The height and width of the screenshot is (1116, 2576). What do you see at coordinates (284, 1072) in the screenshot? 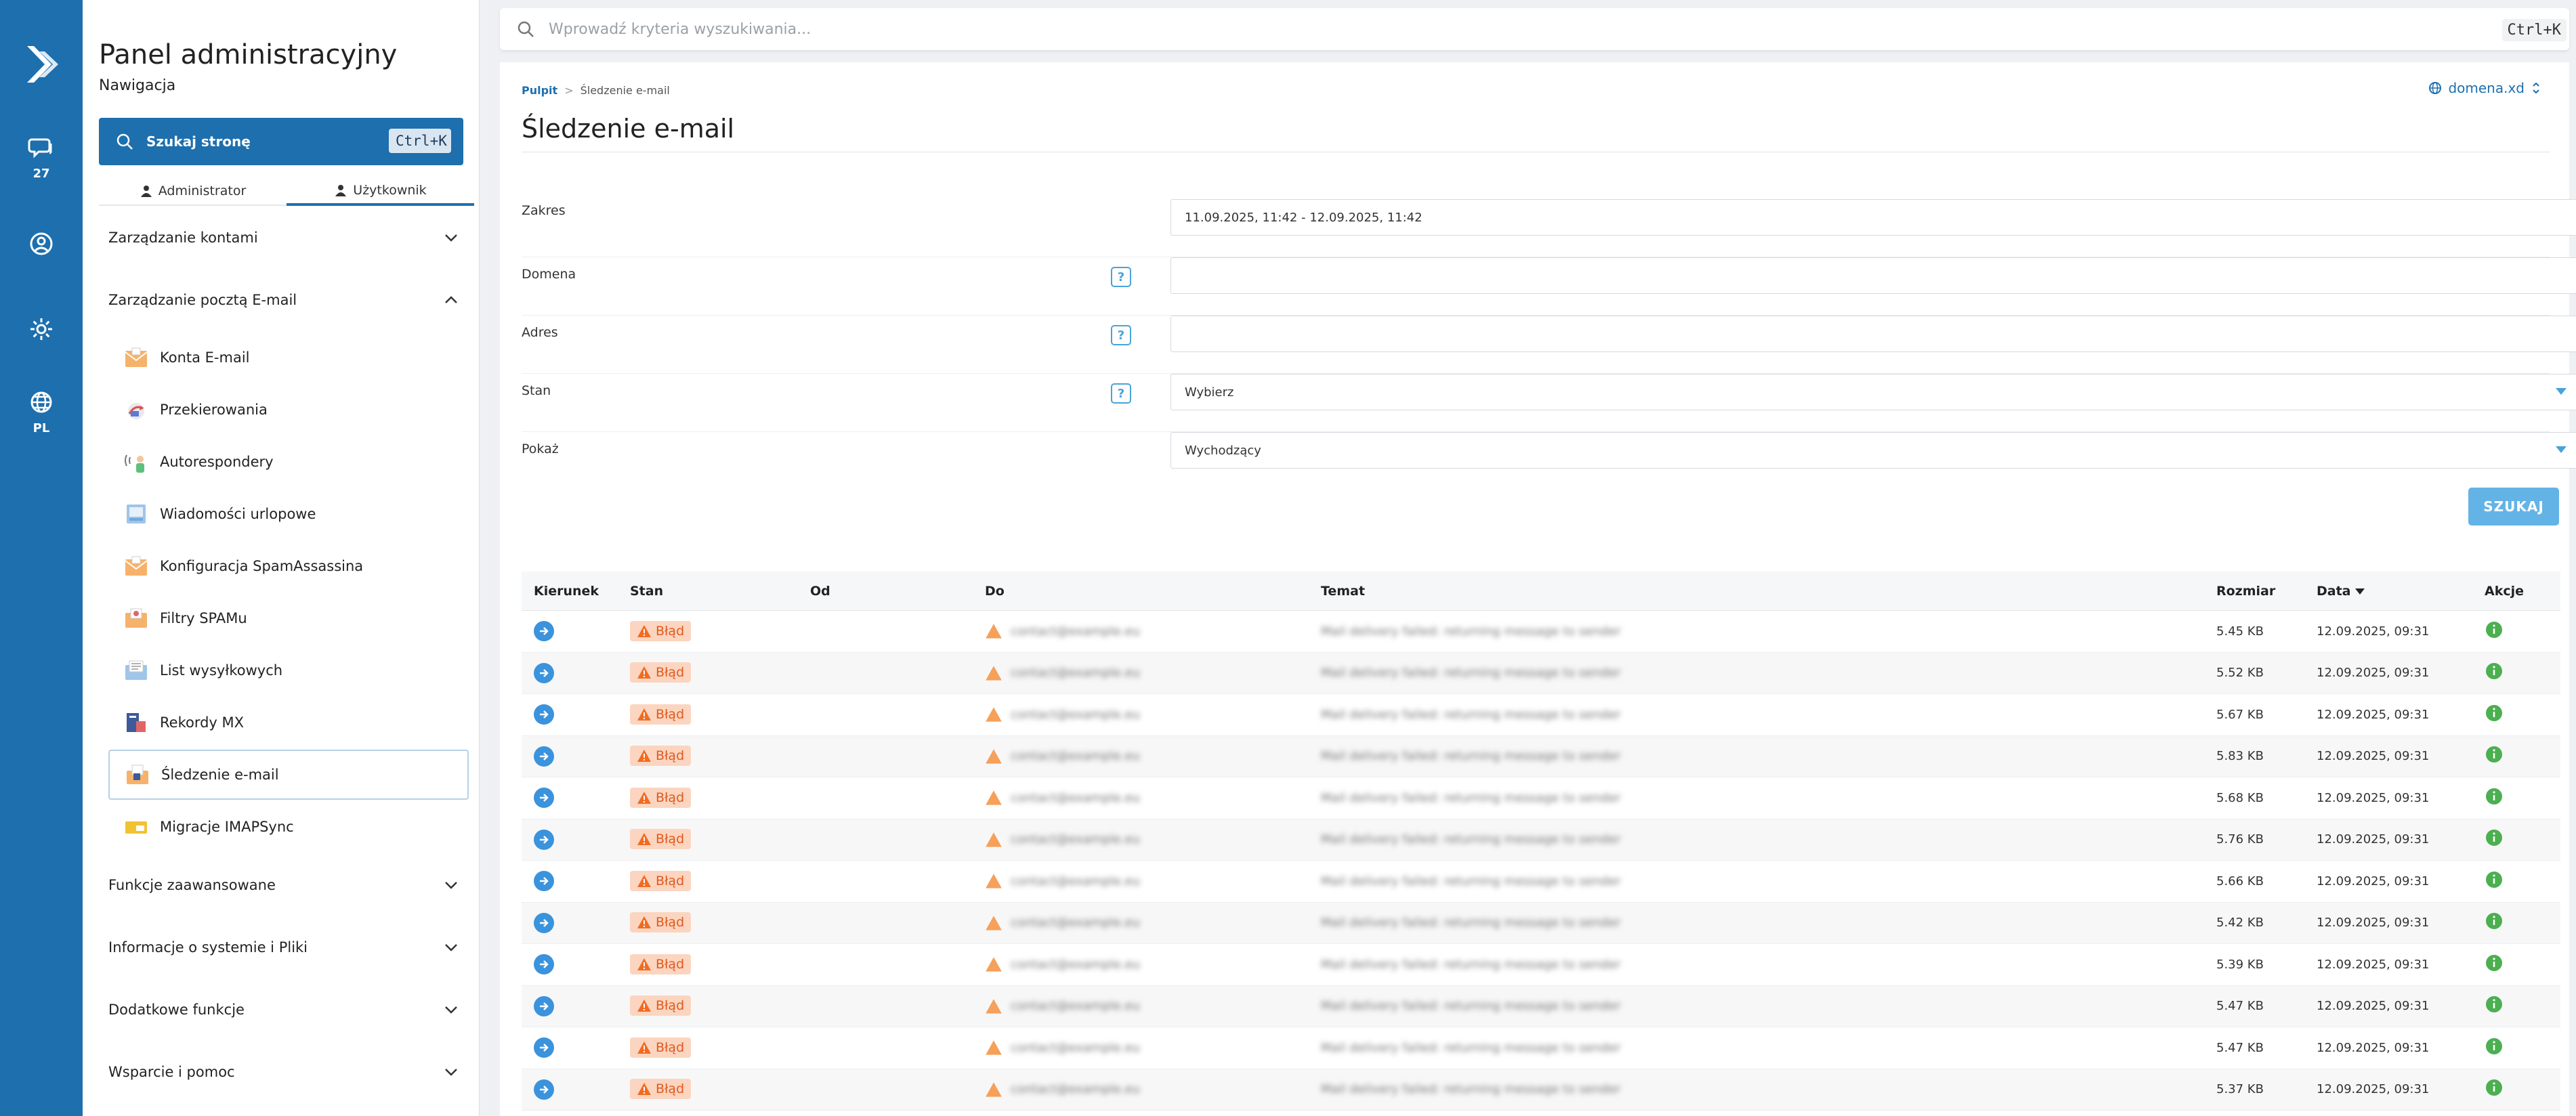
I see `section-support: Wsparcie i pomoc` at bounding box center [284, 1072].